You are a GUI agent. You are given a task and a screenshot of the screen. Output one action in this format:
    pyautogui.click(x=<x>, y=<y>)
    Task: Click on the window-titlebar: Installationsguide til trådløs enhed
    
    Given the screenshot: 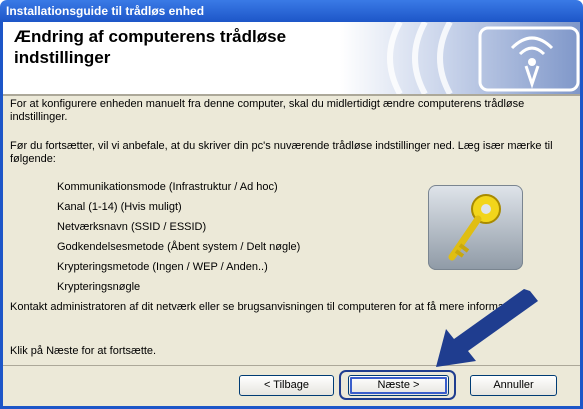 What is the action you would take?
    pyautogui.click(x=291, y=11)
    